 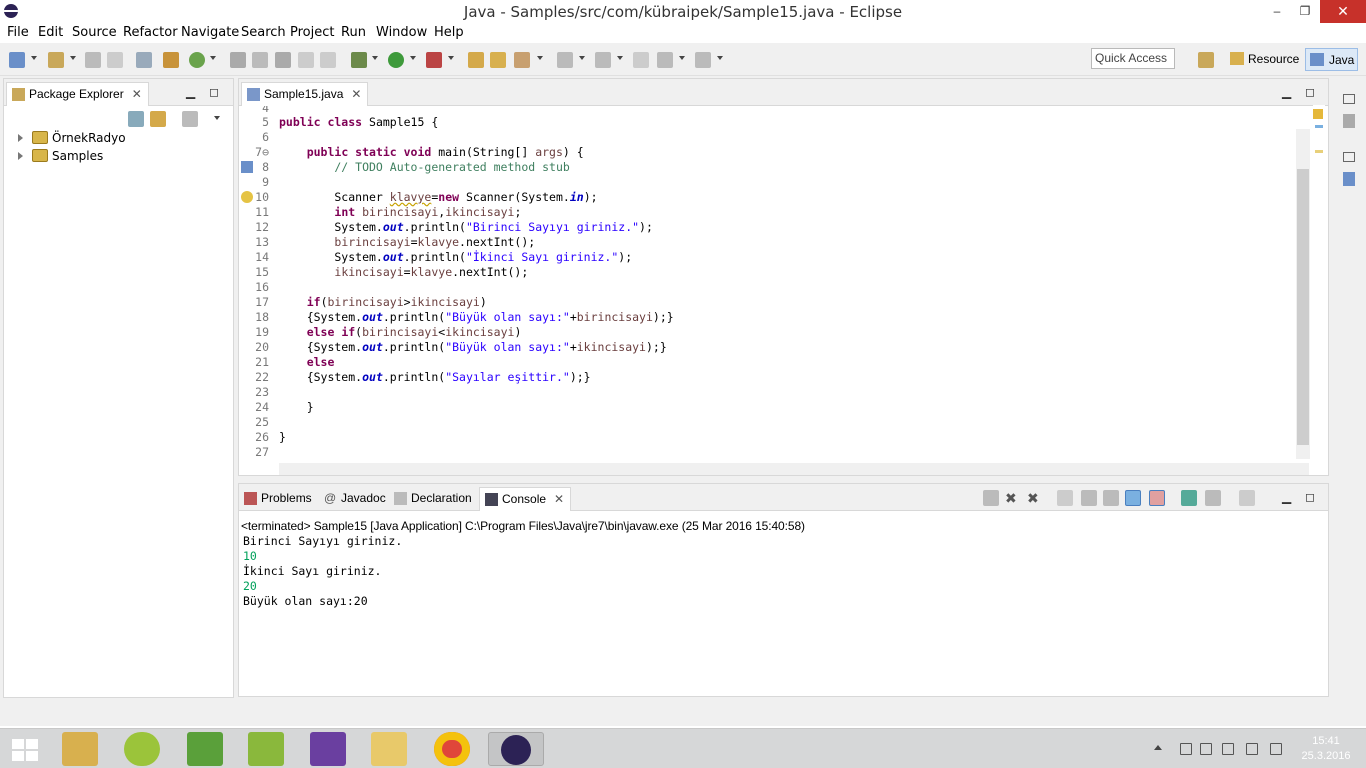 I want to click on show-hidden-icons-icon, so click(x=1158, y=747).